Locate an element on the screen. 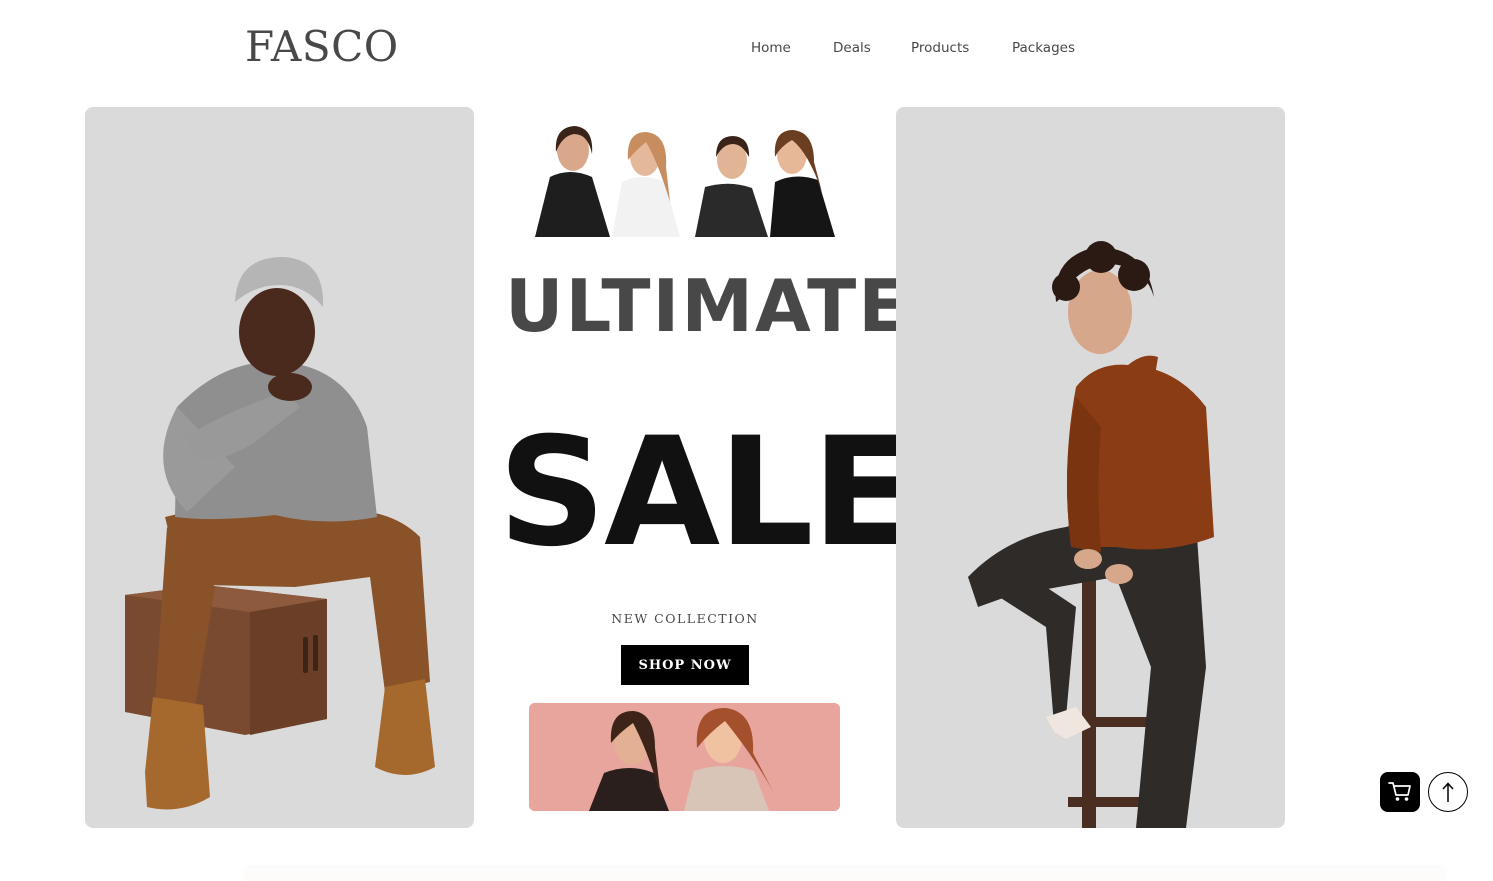  brand-logo: FASCO is located at coordinates (322, 47).